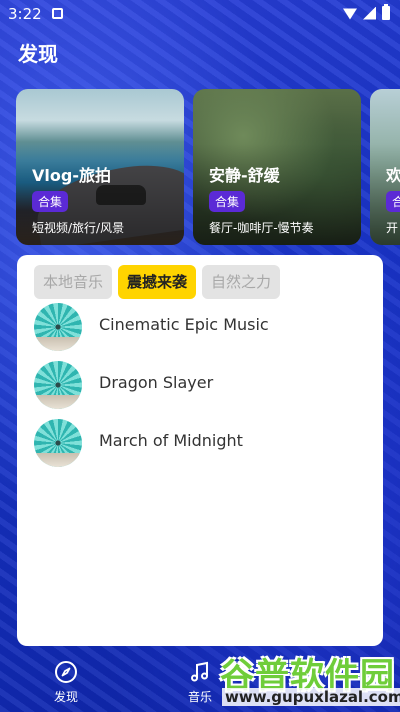 The image size is (400, 712). What do you see at coordinates (241, 282) in the screenshot?
I see `tab-nature: 自然之力` at bounding box center [241, 282].